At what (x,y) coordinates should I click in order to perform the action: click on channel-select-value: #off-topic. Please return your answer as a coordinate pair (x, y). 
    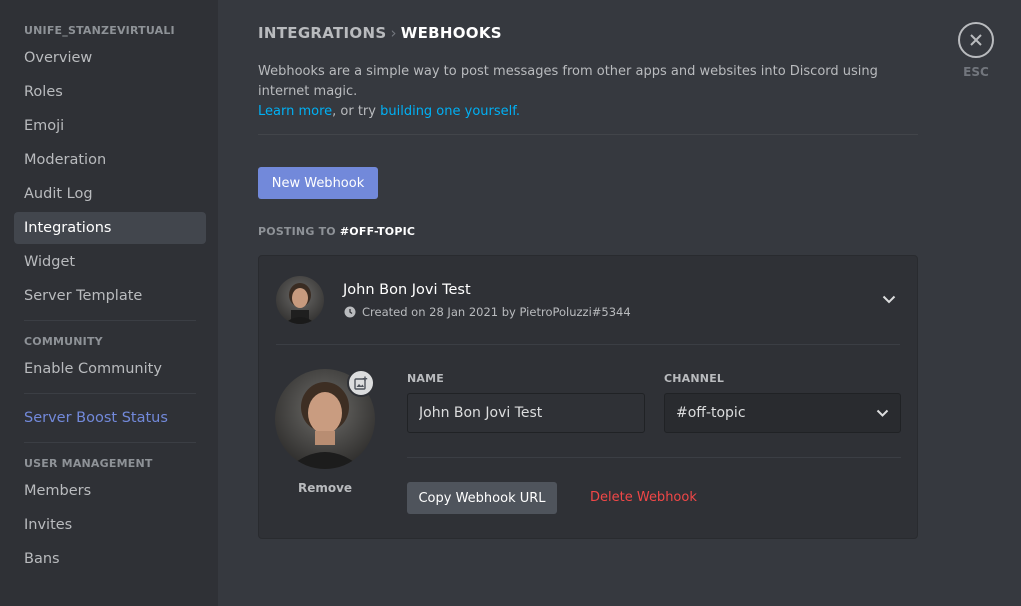
    Looking at the image, I should click on (711, 413).